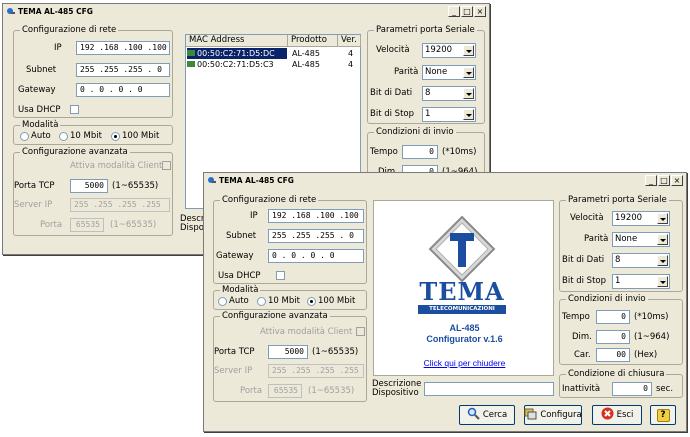  What do you see at coordinates (237, 53) in the screenshot?
I see `list-item: 00:50:C2:71:D5:DC` at bounding box center [237, 53].